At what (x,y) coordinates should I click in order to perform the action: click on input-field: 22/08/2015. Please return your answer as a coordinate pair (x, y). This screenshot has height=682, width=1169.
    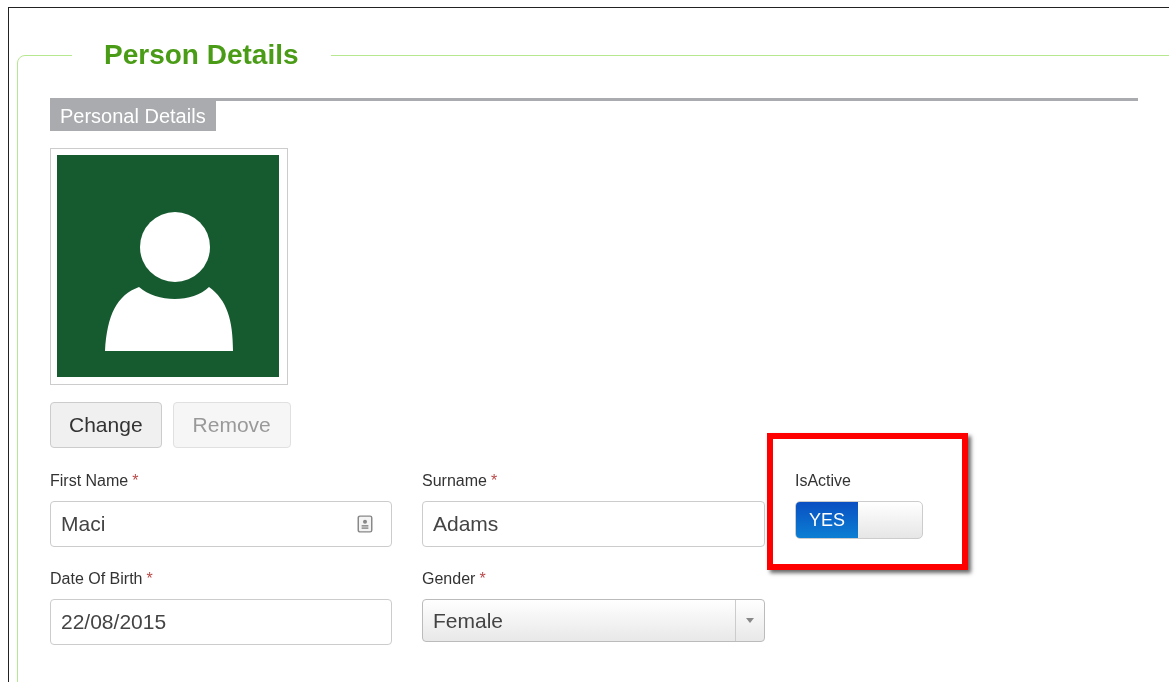
    Looking at the image, I should click on (221, 622).